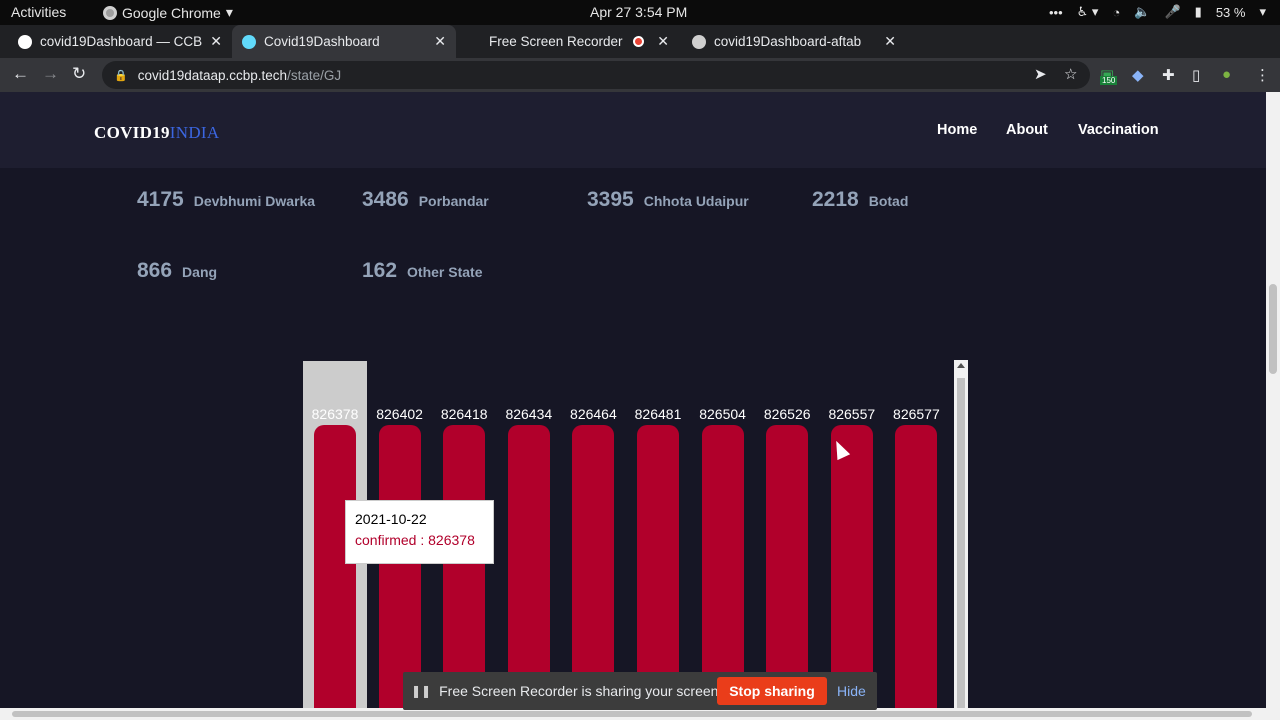 The height and width of the screenshot is (720, 1280). I want to click on chart-scrollbar, so click(961, 534).